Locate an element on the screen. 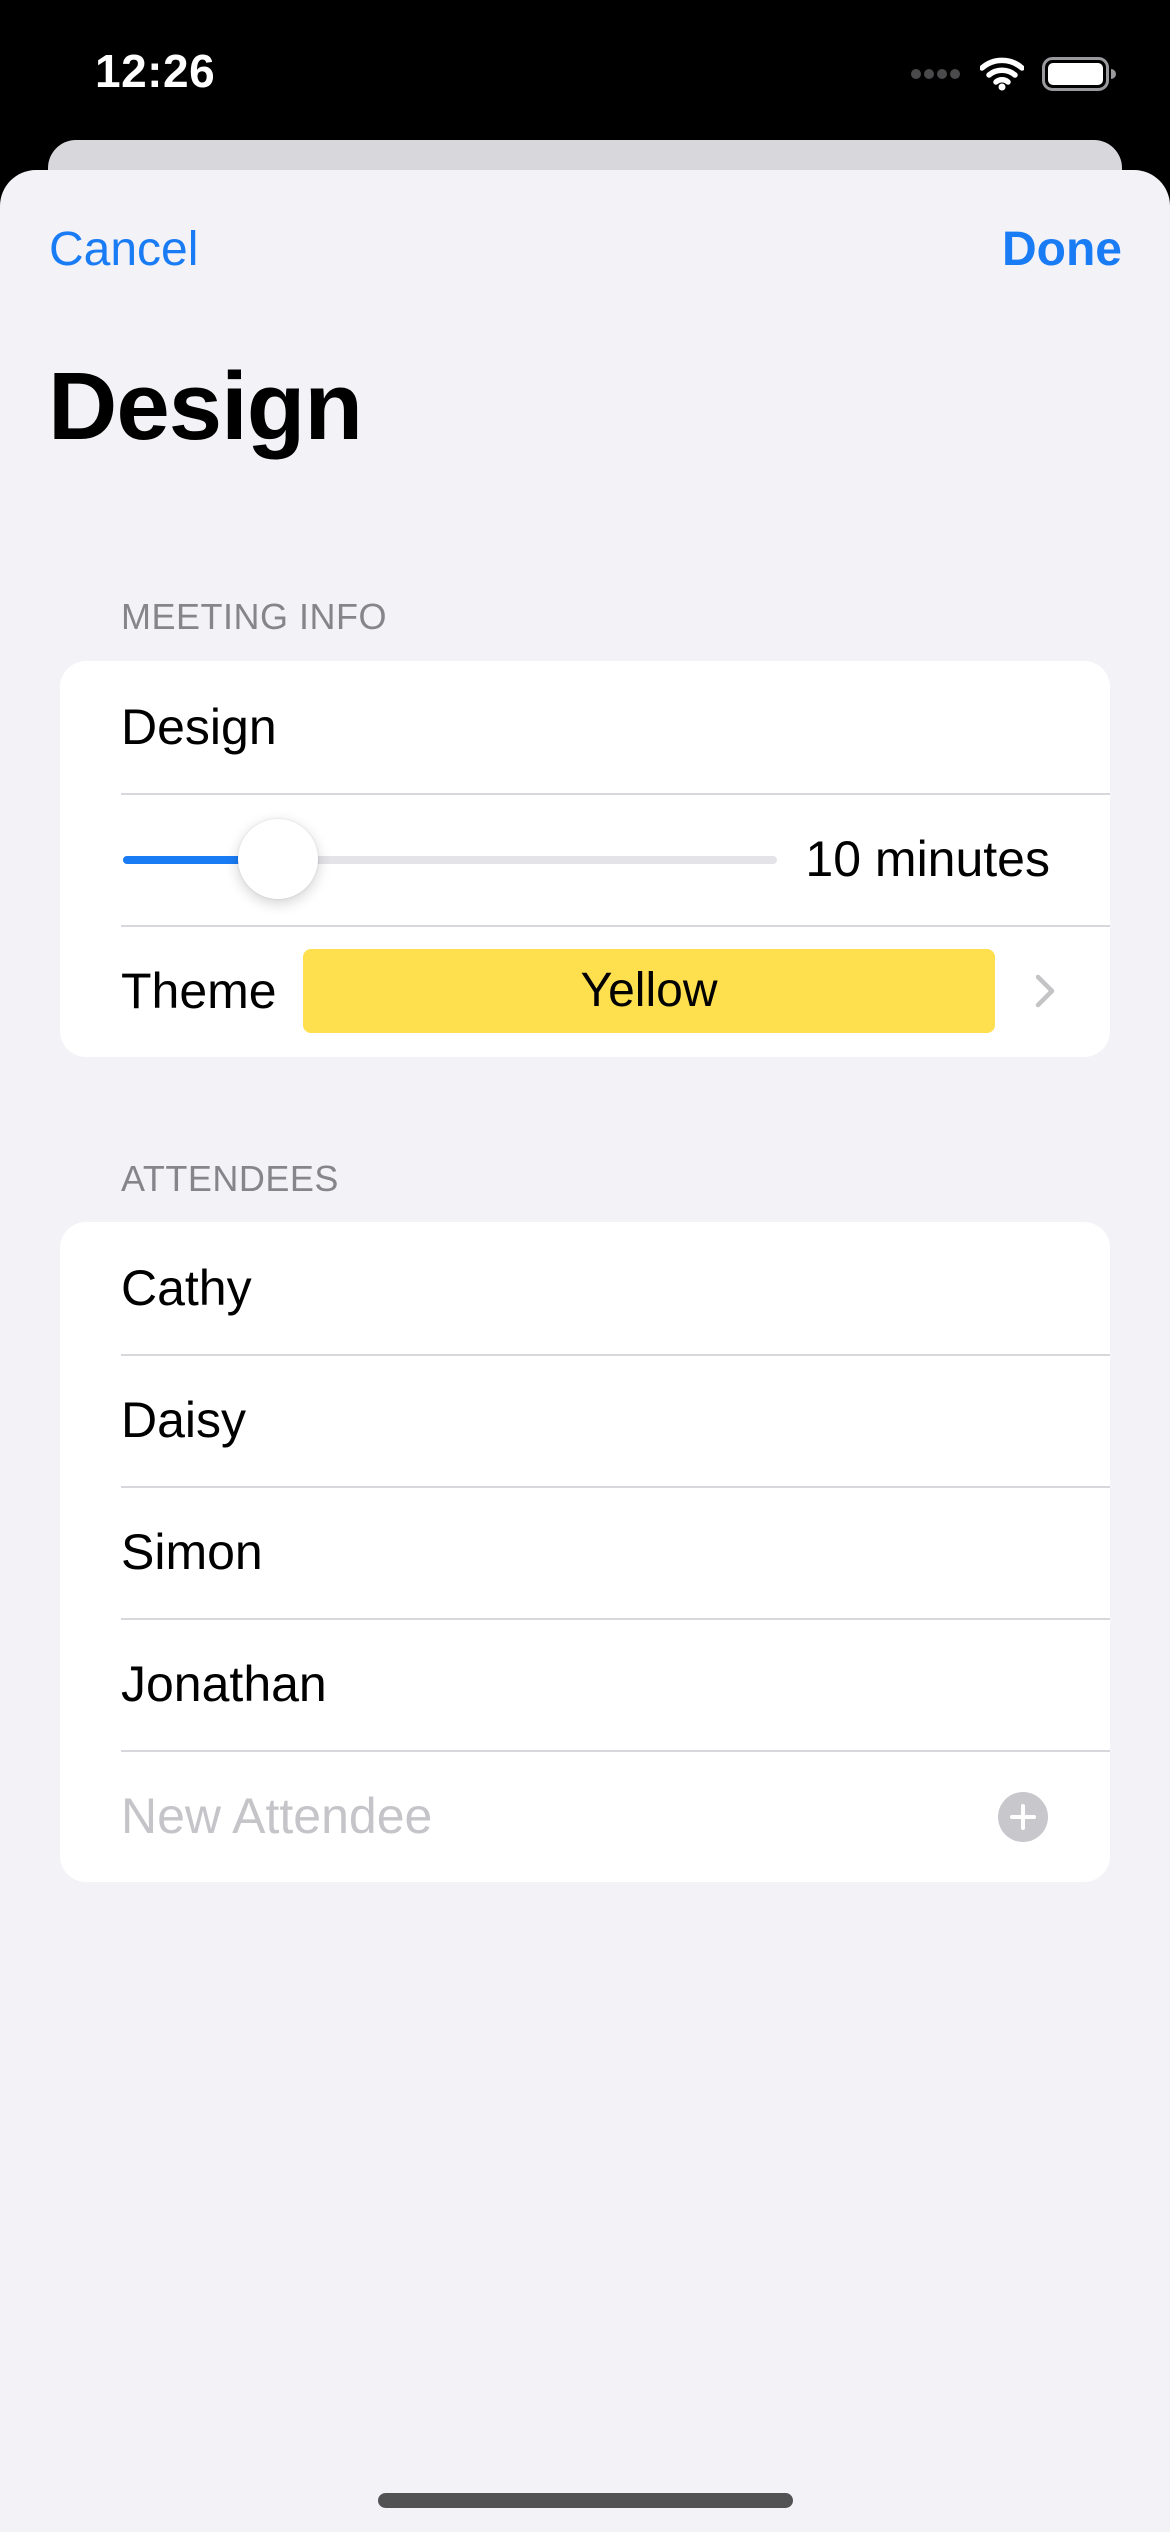  chevron-right-icon is located at coordinates (1045, 991).